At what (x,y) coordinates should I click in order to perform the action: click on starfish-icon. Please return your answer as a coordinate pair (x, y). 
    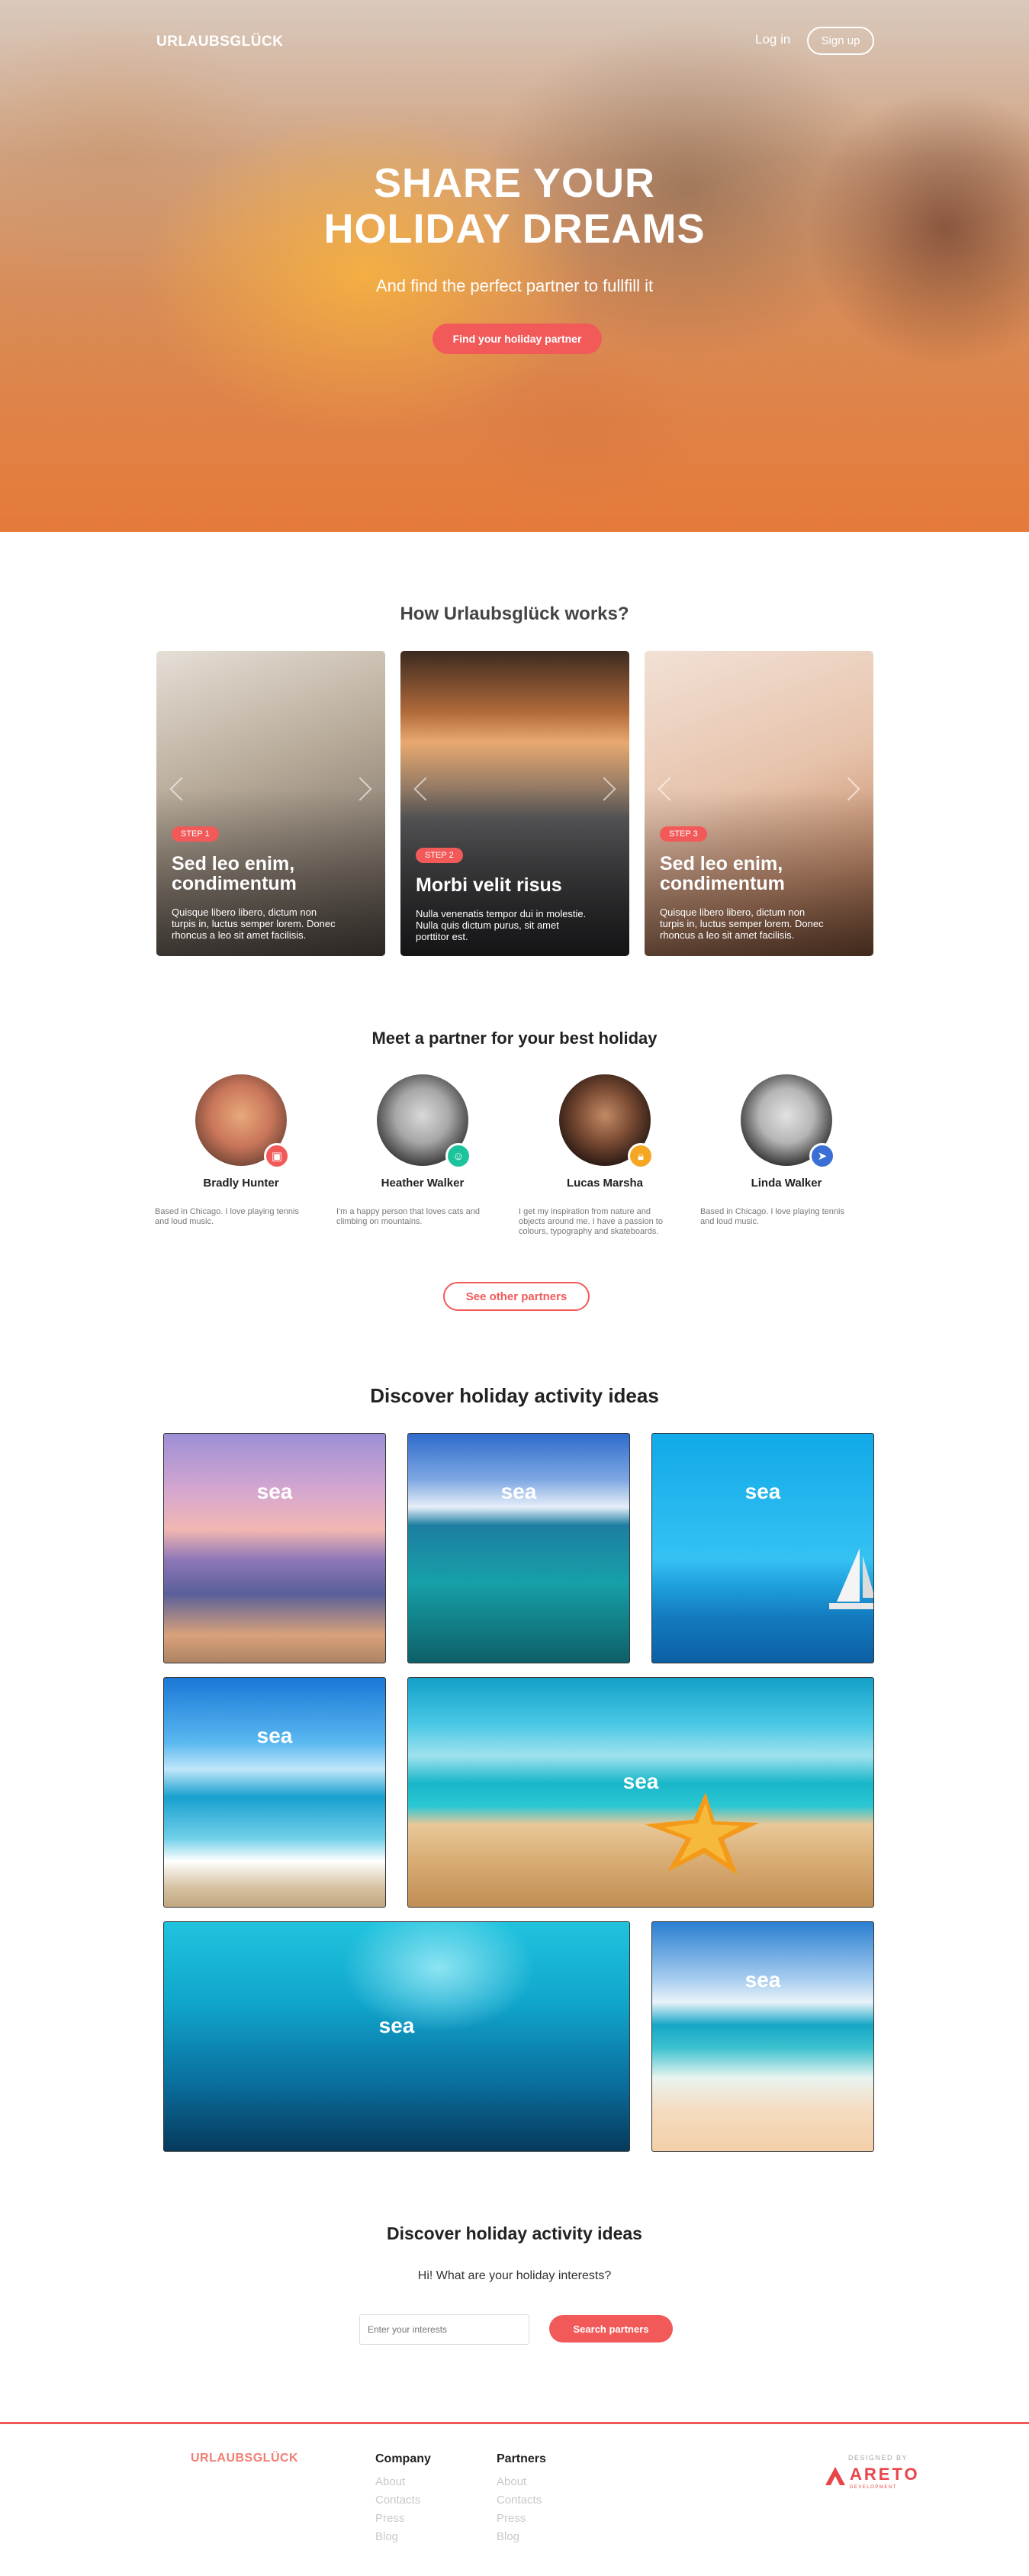
    Looking at the image, I should click on (702, 1833).